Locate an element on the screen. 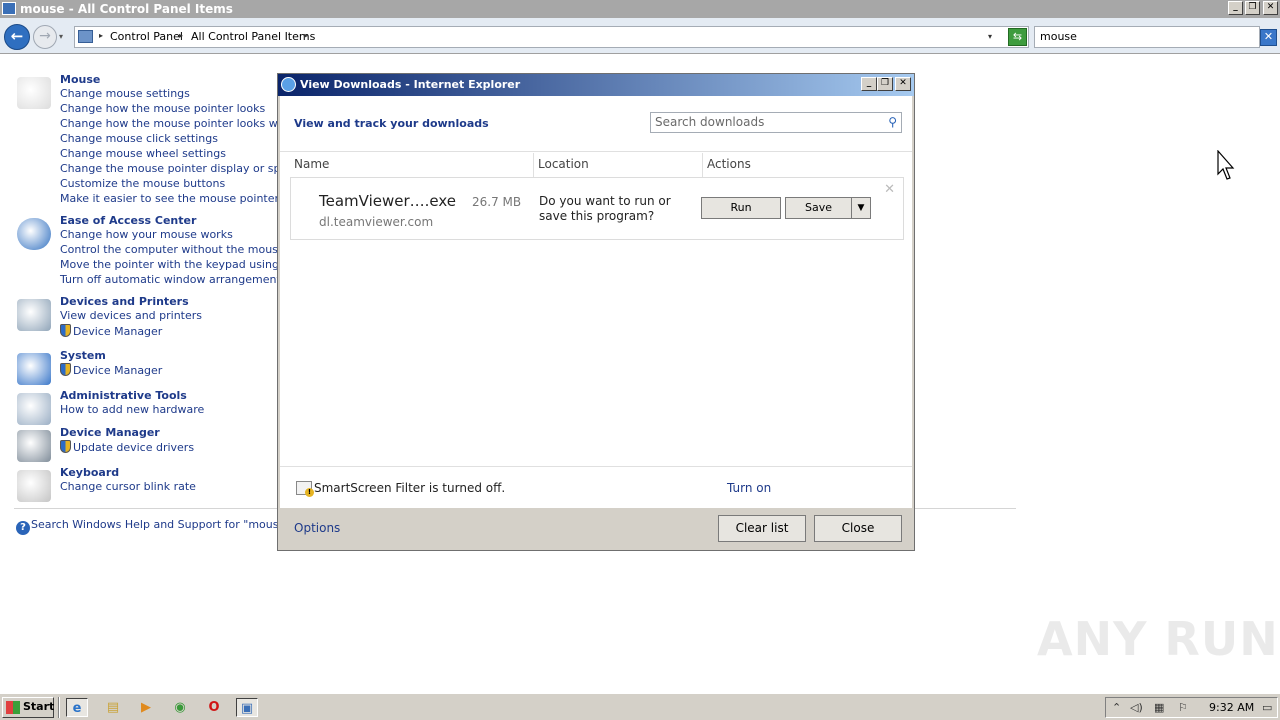 This screenshot has height=720, width=1280. media-player-icon: ▶ is located at coordinates (146, 707).